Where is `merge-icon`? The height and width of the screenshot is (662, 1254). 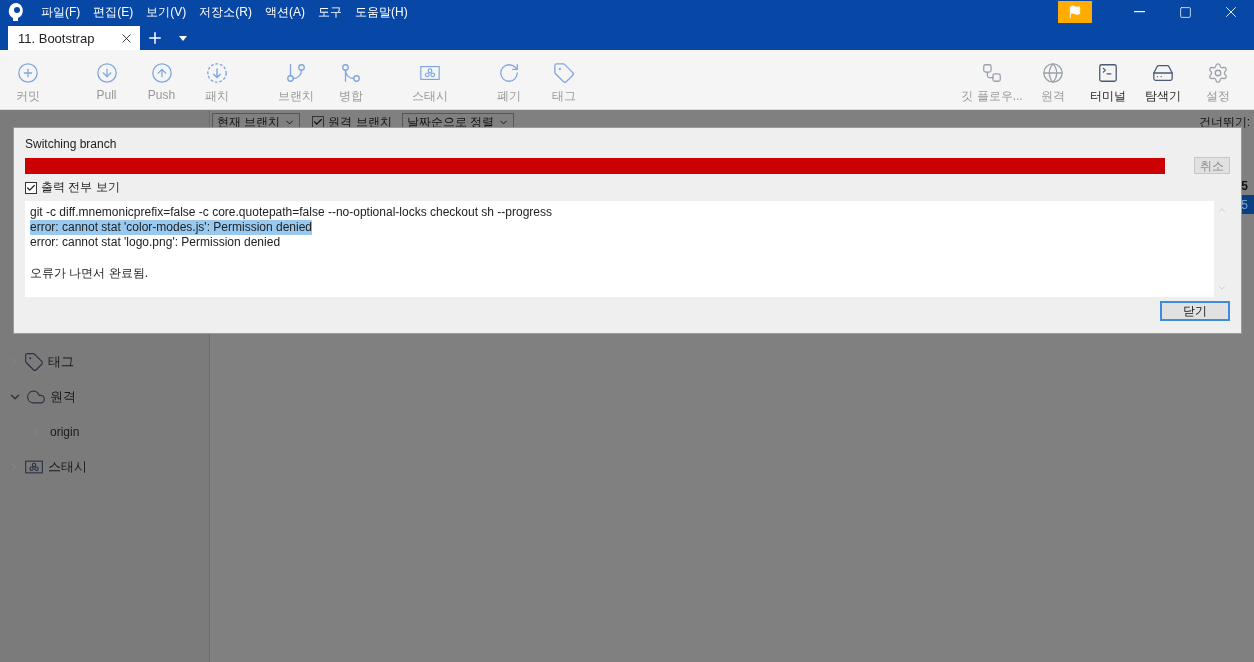
merge-icon is located at coordinates (350, 73).